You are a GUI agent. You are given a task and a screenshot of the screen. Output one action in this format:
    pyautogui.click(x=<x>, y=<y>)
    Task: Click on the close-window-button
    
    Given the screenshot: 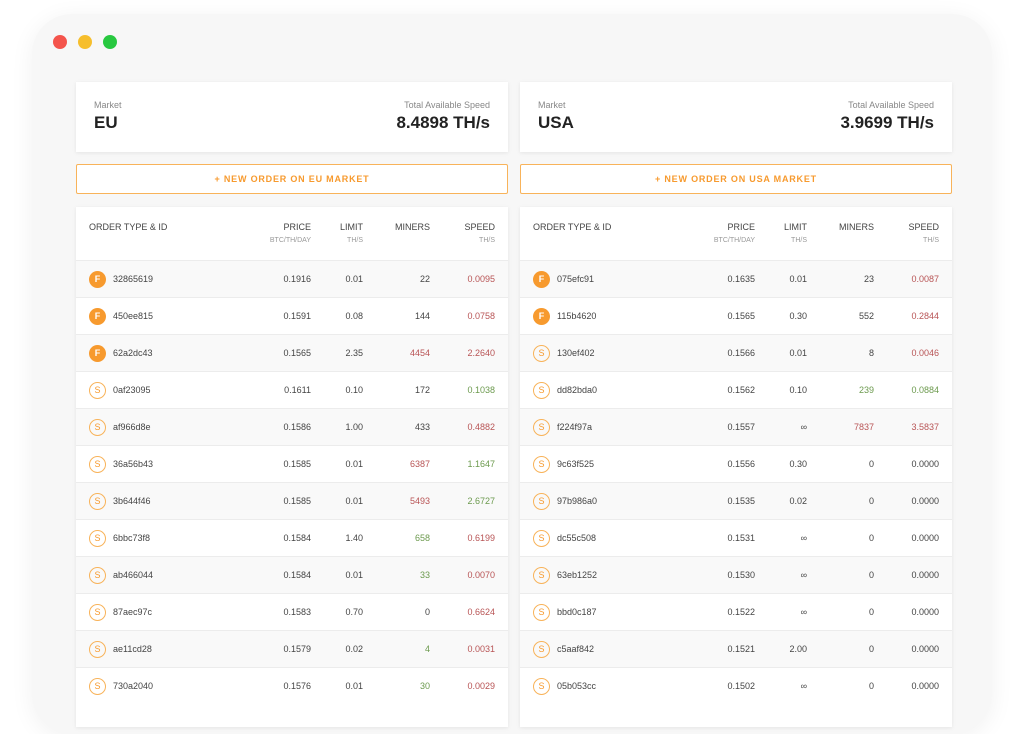 What is the action you would take?
    pyautogui.click(x=60, y=42)
    